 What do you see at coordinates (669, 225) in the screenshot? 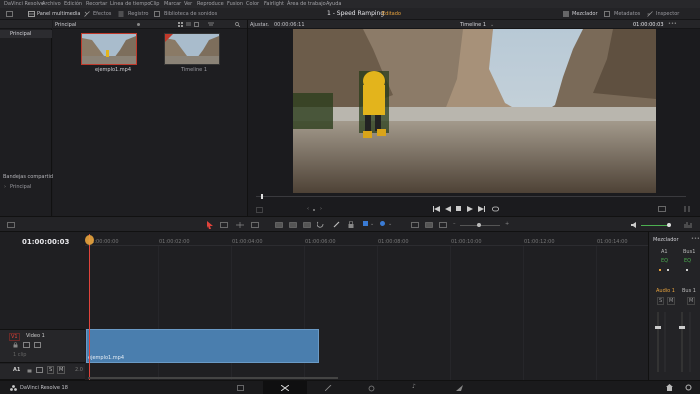
I see `volume-slider-handle` at bounding box center [669, 225].